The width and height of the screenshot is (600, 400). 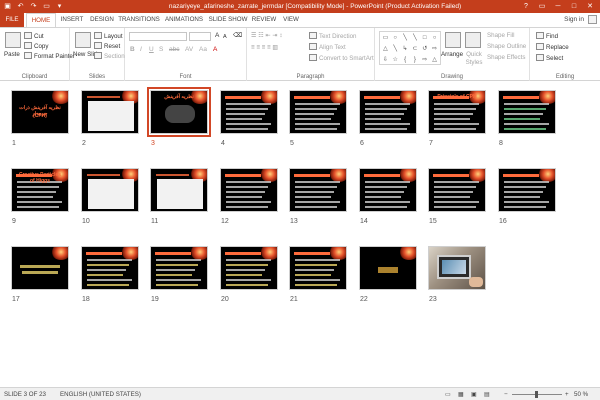 I want to click on language-indicator: ENGLISH (UNITED STATES), so click(x=100, y=394).